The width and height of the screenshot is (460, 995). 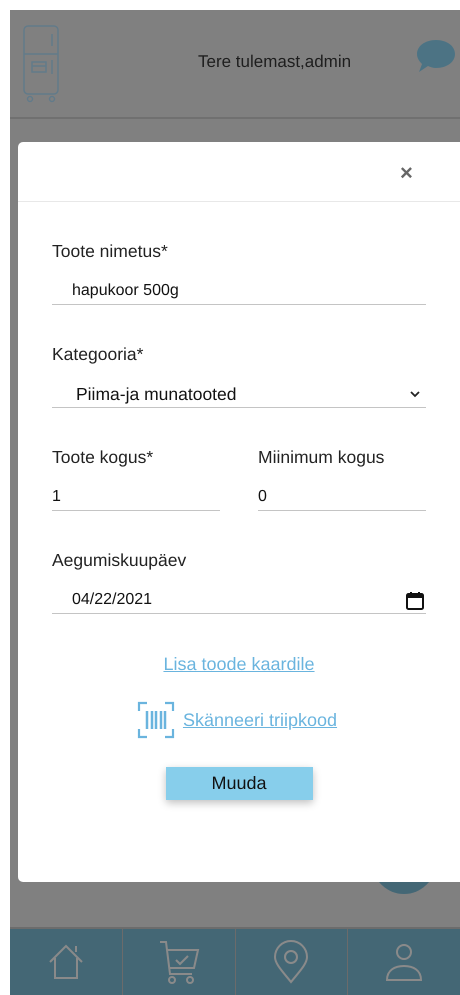 What do you see at coordinates (110, 251) in the screenshot?
I see `field-label: Toote nimetus*` at bounding box center [110, 251].